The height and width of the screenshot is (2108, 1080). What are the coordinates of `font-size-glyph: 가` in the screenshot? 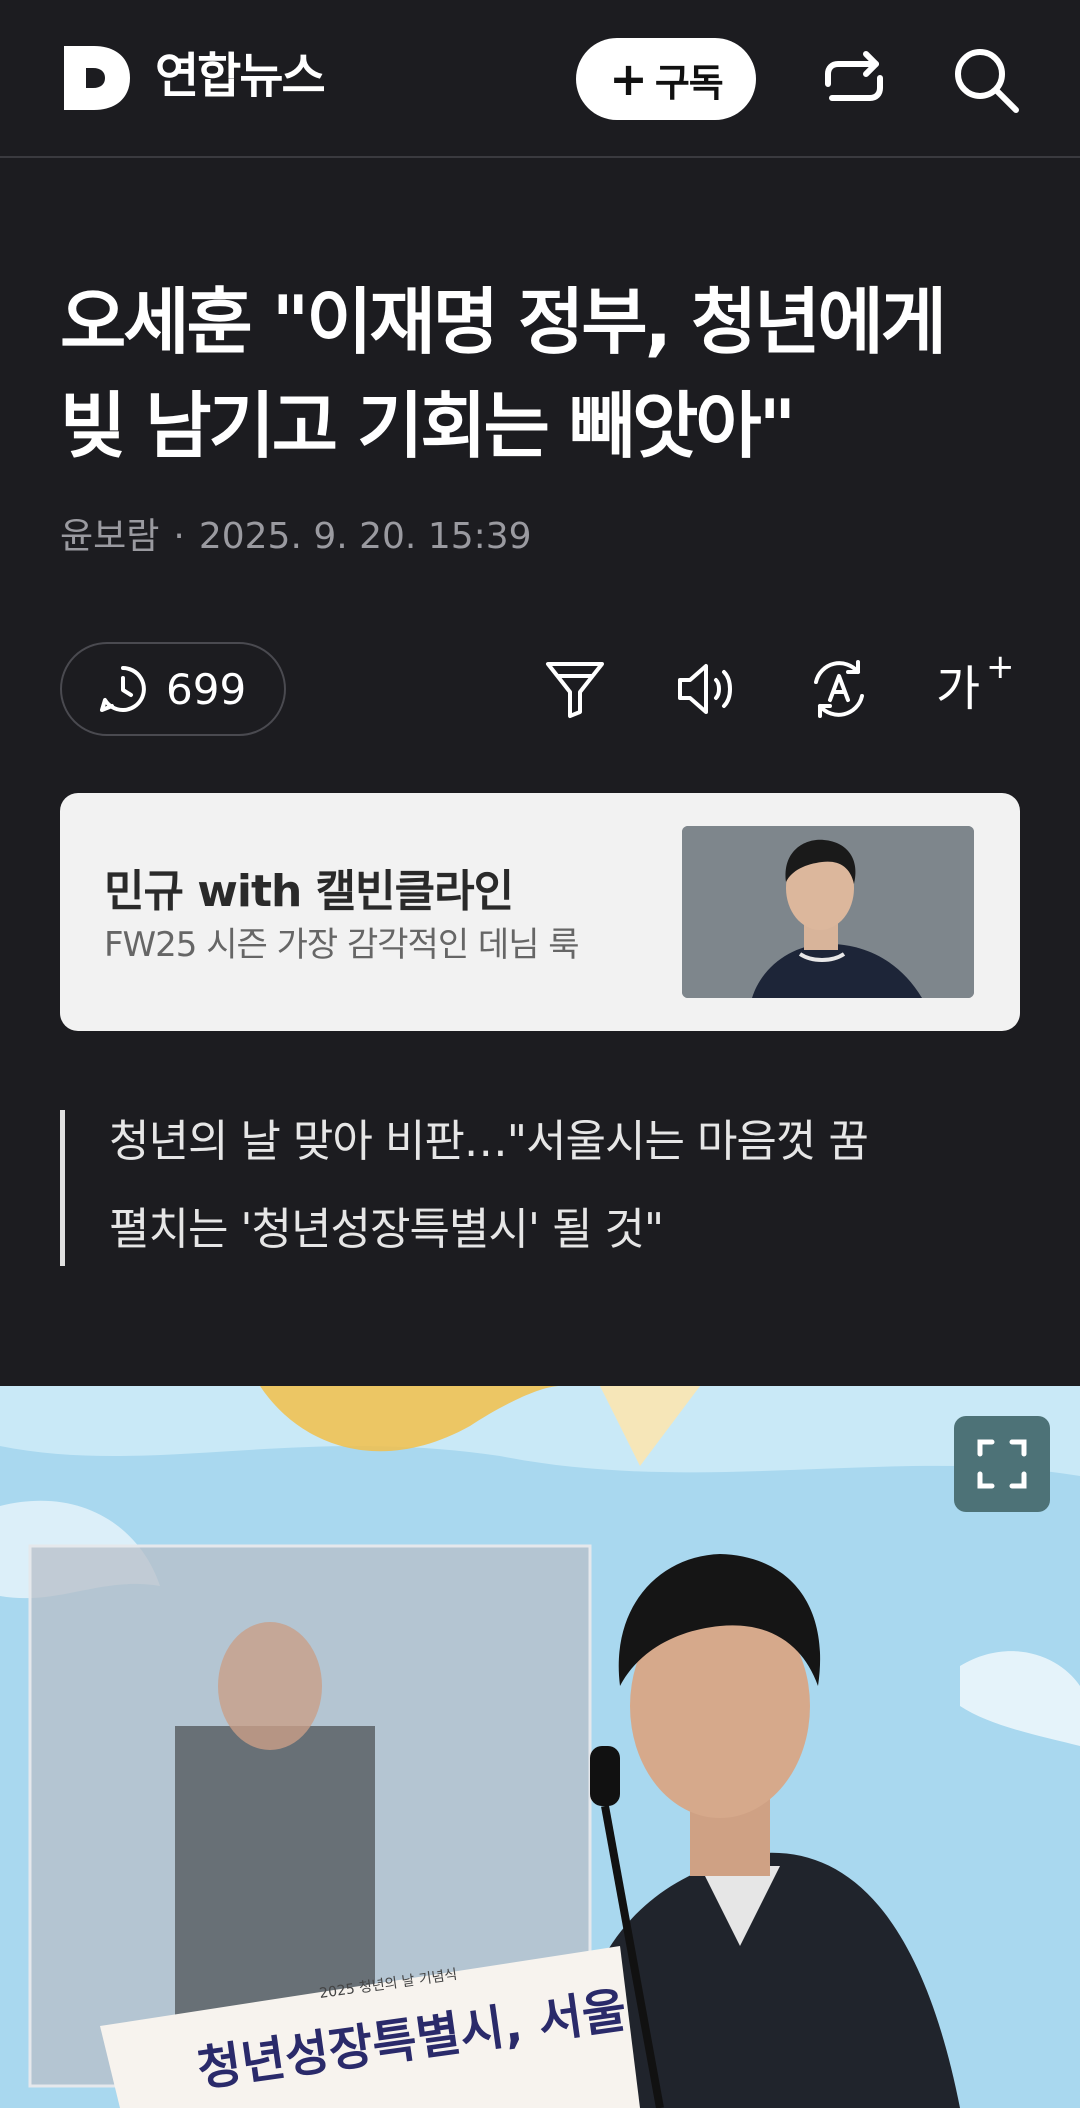 It's located at (958, 689).